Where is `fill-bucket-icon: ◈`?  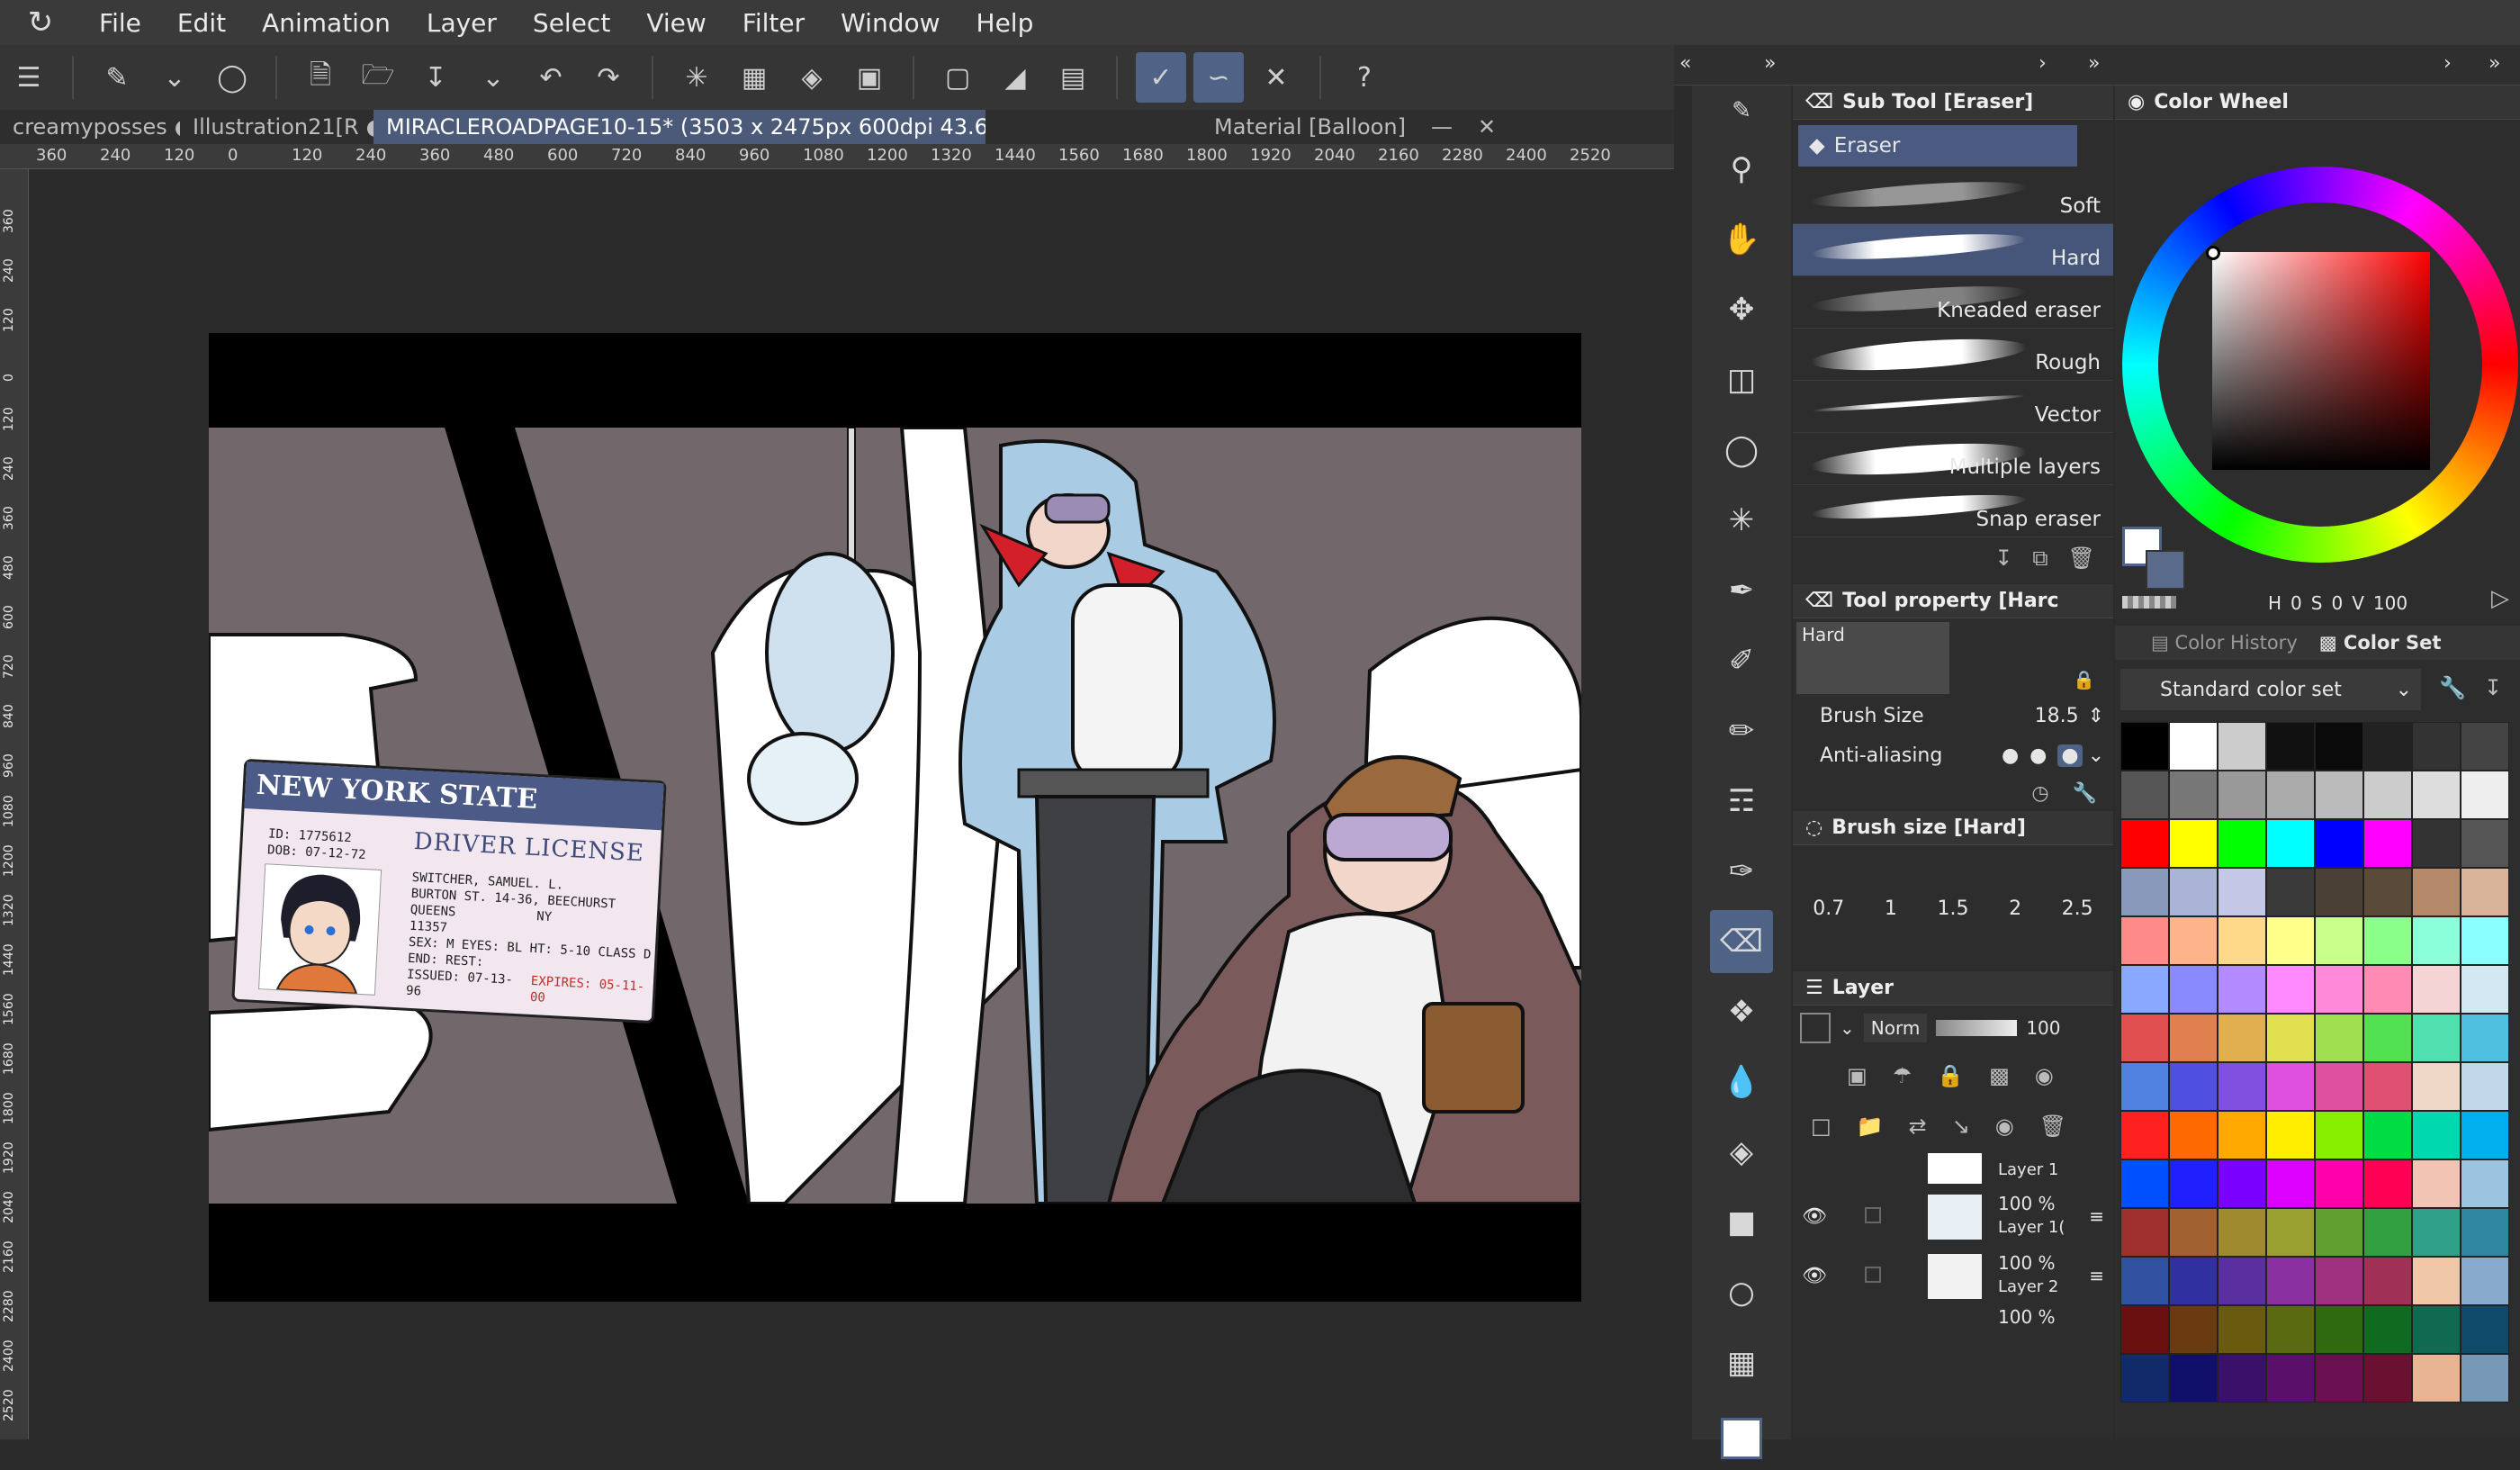 fill-bucket-icon: ◈ is located at coordinates (1741, 1152).